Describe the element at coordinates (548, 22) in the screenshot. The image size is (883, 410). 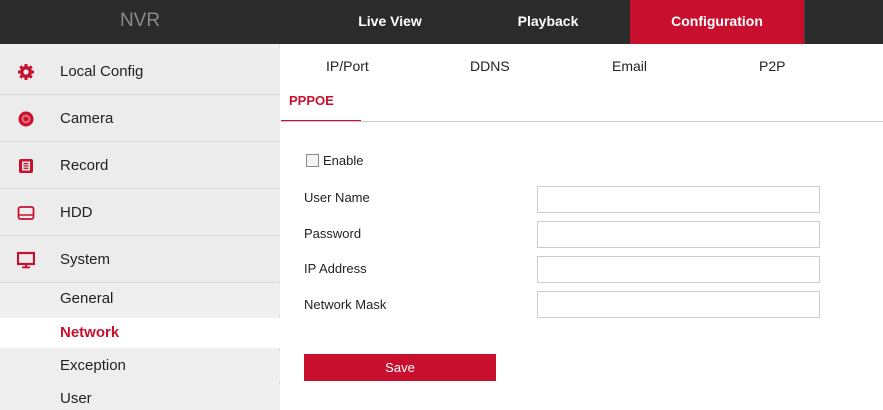
I see `nav-playback: Playback` at that location.